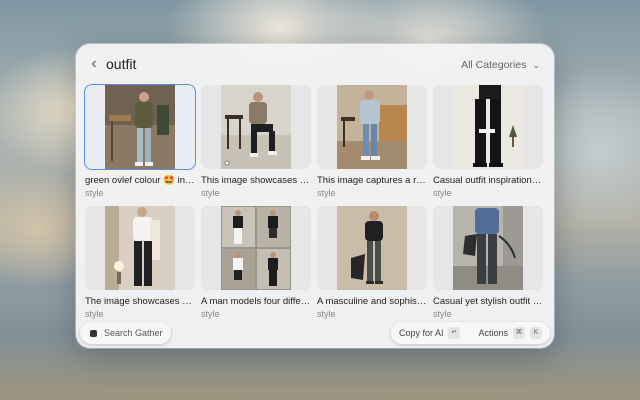  I want to click on category-dropdown: All Categories ⌄, so click(500, 65).